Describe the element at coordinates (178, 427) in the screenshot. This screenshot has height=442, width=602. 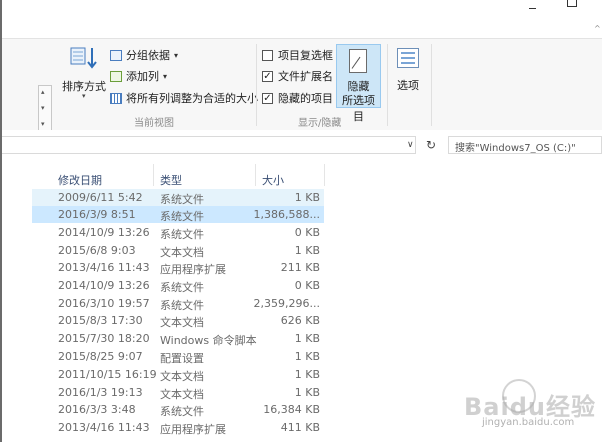
I see `file-row: 2013/4/16 11:43 应用程序扩展 411 KB` at that location.